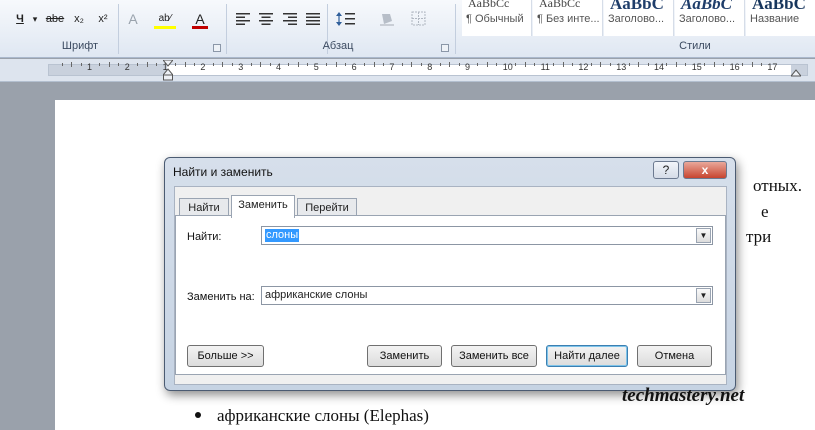 The image size is (815, 430). I want to click on replace-input: африканские слоны ▼, so click(487, 295).